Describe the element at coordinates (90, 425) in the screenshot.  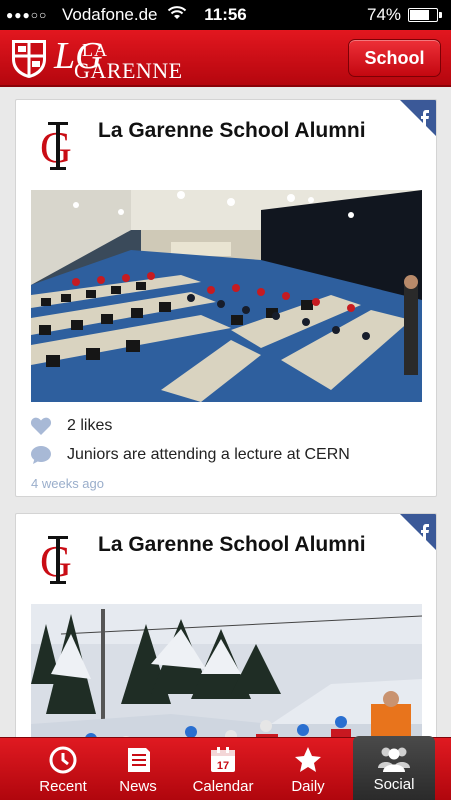
I see `likes-count: 2 likes` at that location.